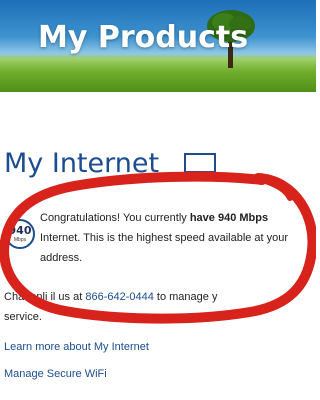 The height and width of the screenshot is (400, 320). I want to click on section-title: My Internet, so click(82, 163).